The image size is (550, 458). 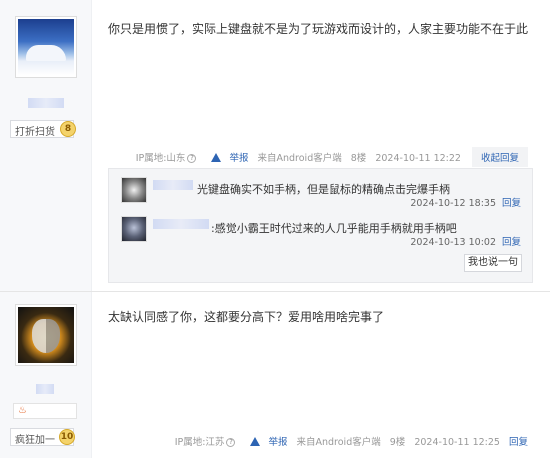 I want to click on sub-reply-meta: 2024-10-13 10:02 回复, so click(x=465, y=241).